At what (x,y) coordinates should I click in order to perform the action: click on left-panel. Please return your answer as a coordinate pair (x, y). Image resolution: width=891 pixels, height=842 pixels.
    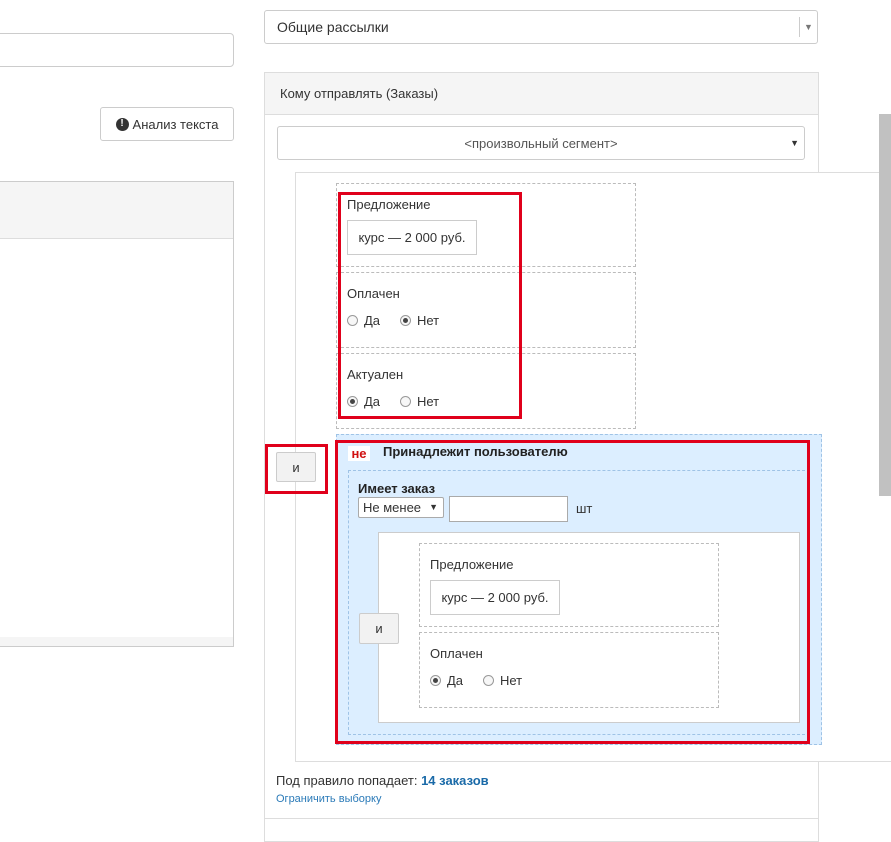
    Looking at the image, I should click on (117, 414).